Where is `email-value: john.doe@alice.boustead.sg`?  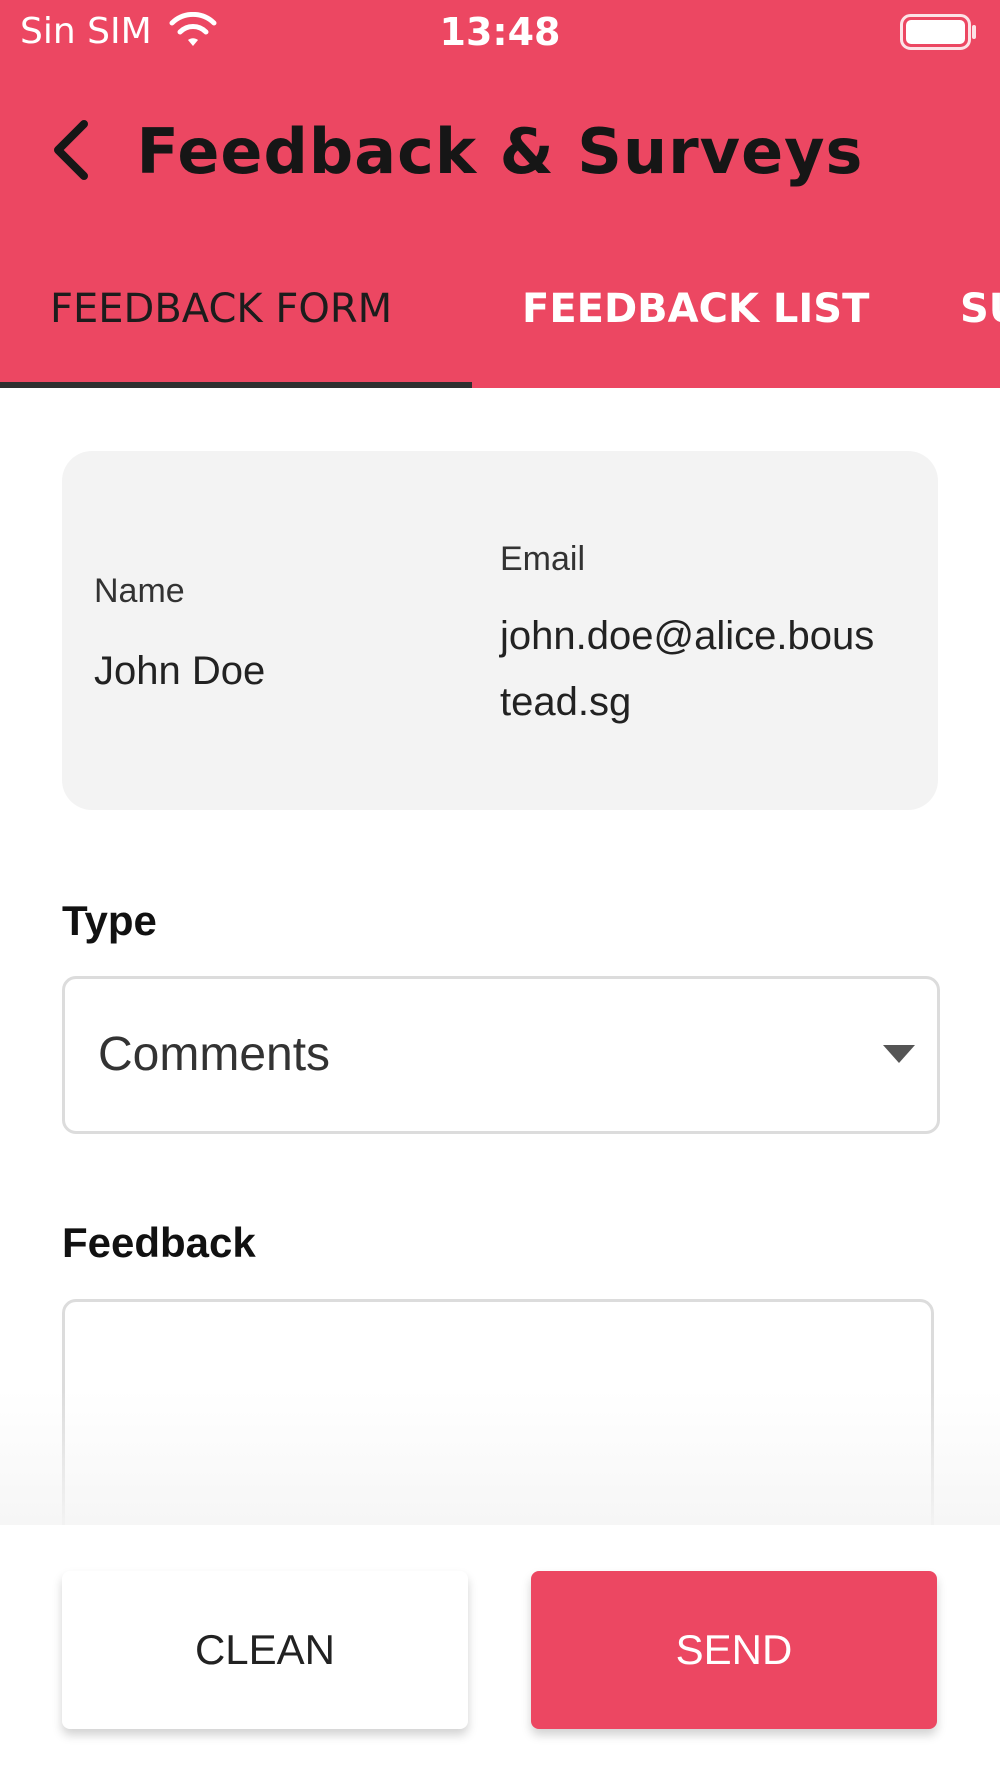
email-value: john.doe@alice.boustead.sg is located at coordinates (687, 669).